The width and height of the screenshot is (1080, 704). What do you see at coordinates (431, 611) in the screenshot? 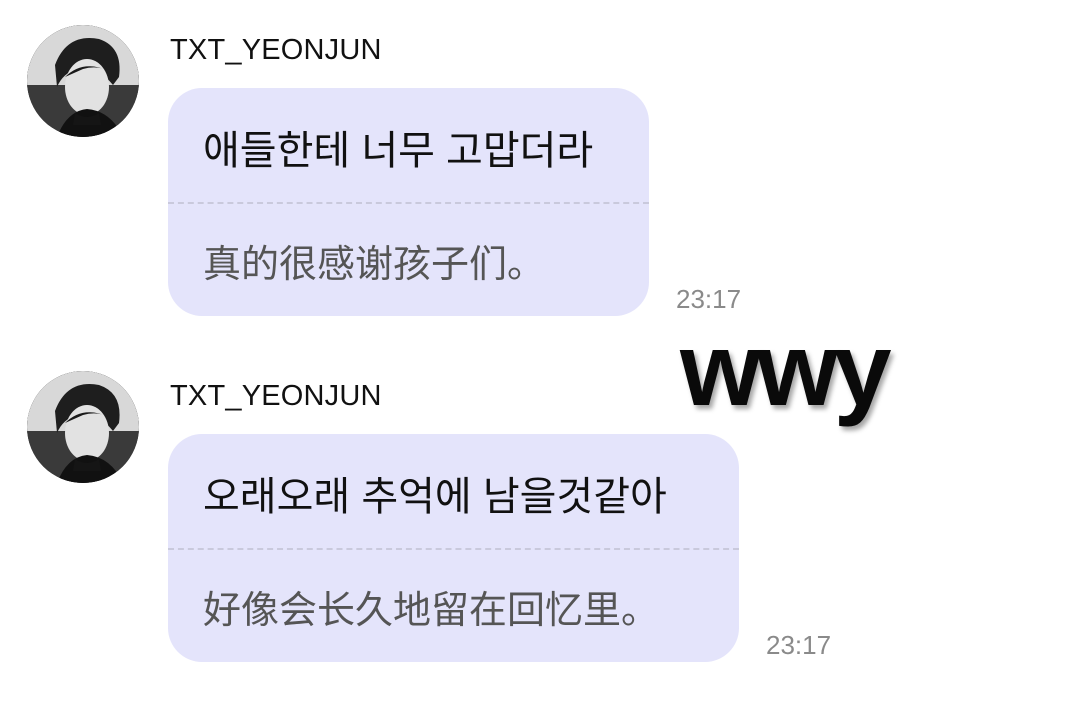
I see `message-translation-text: 好像会长久地留在回忆里。` at bounding box center [431, 611].